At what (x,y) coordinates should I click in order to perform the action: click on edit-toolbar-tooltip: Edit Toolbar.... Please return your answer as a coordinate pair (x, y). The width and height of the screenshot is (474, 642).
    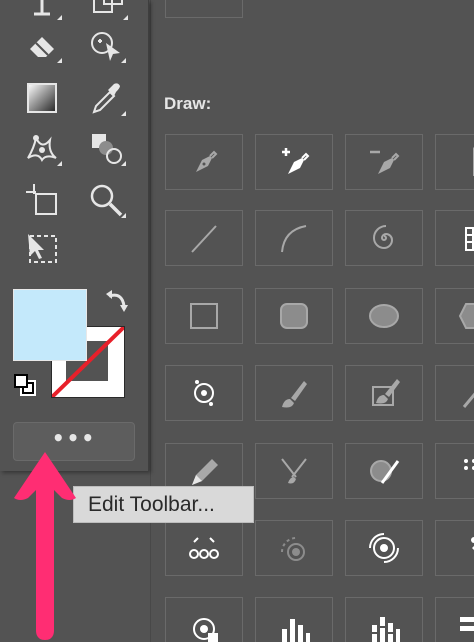
    Looking at the image, I should click on (163, 504).